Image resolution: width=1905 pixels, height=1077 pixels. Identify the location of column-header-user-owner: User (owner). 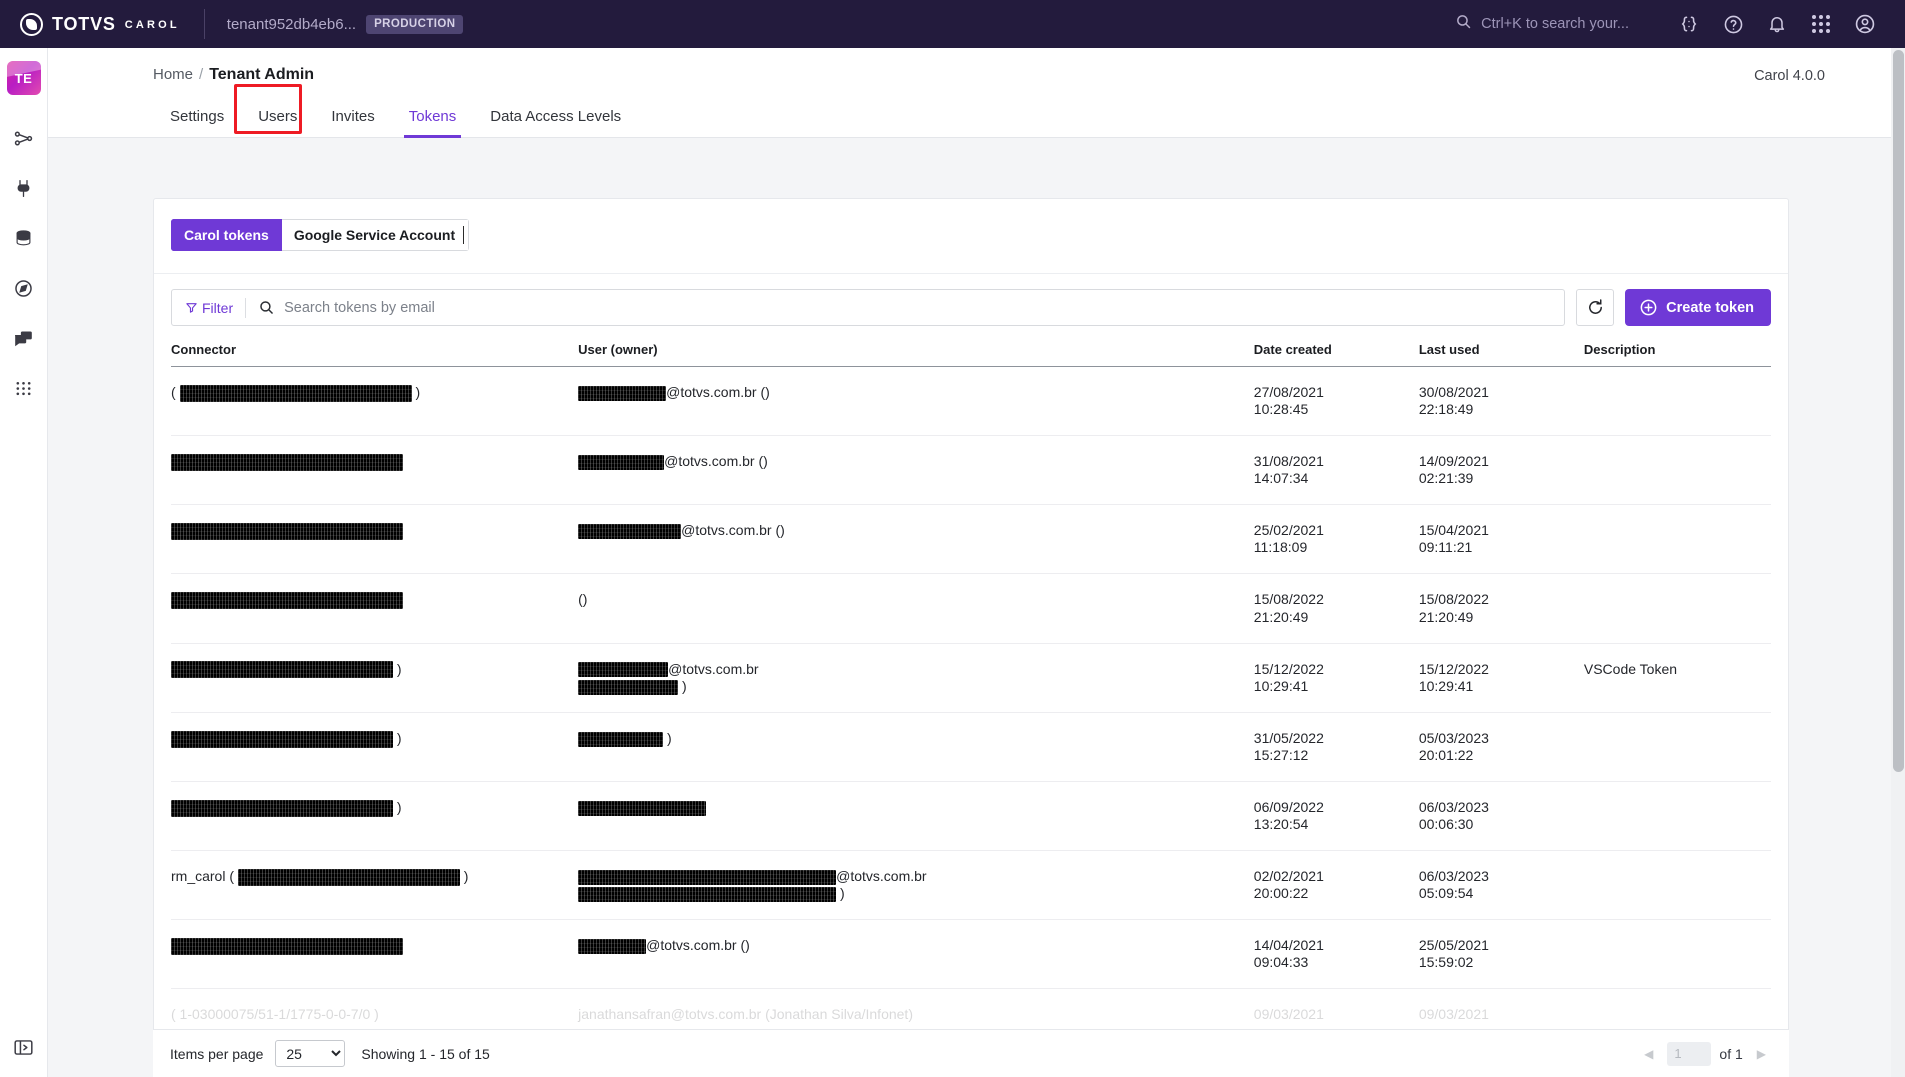
(916, 354).